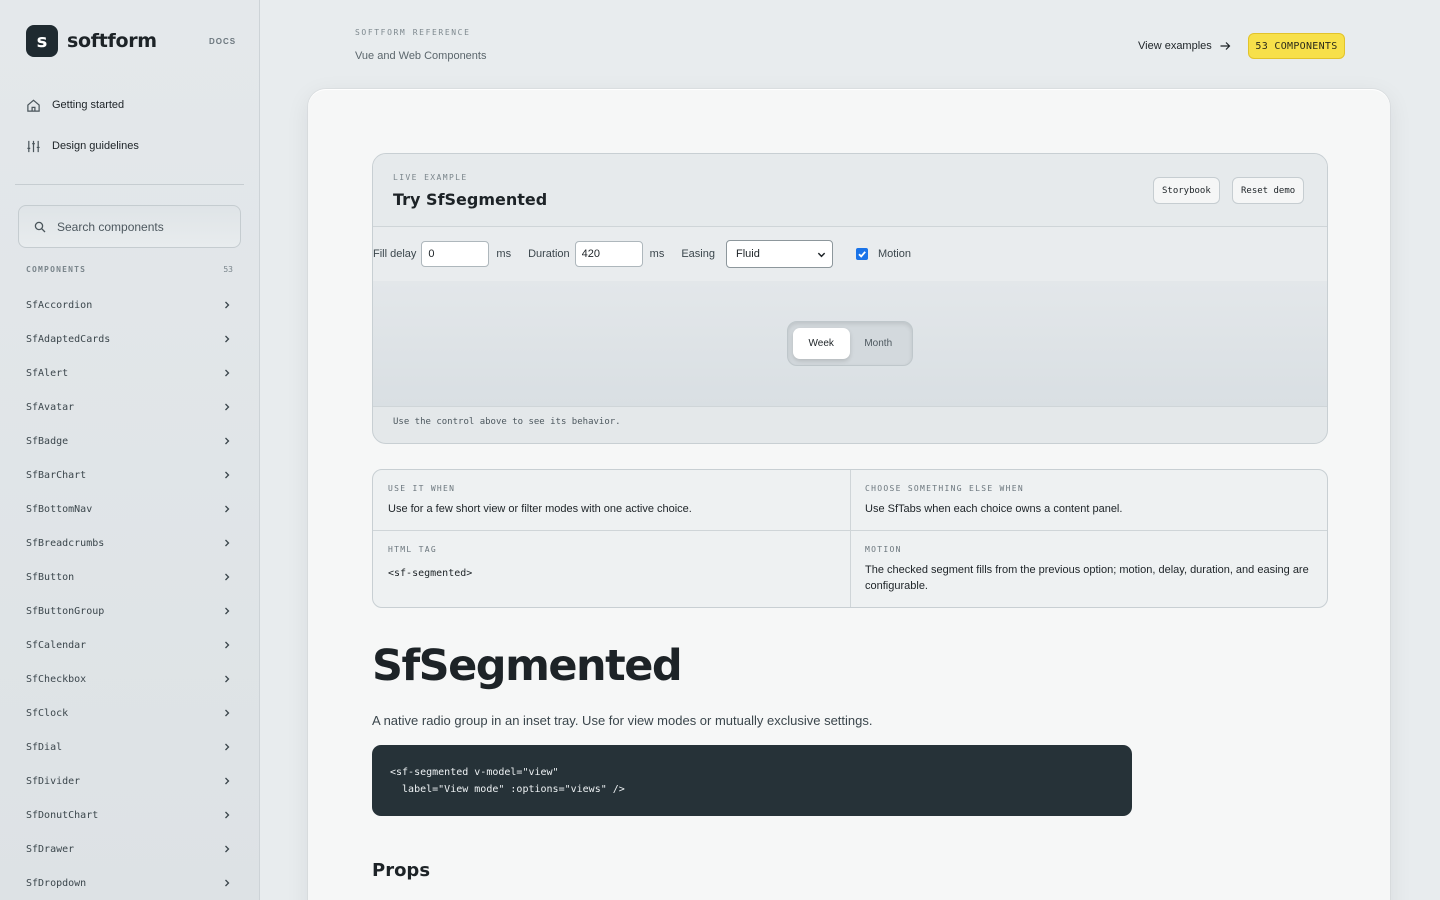 The image size is (1440, 900). Describe the element at coordinates (1186, 190) in the screenshot. I see `storybook-button: Storybook` at that location.